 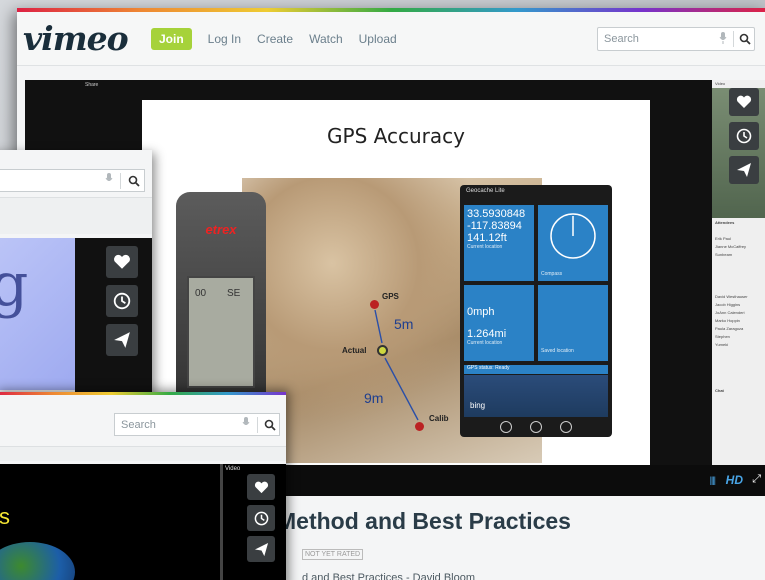 What do you see at coordinates (729, 328) in the screenshot?
I see `attendee-name: Paula Zaragoza` at bounding box center [729, 328].